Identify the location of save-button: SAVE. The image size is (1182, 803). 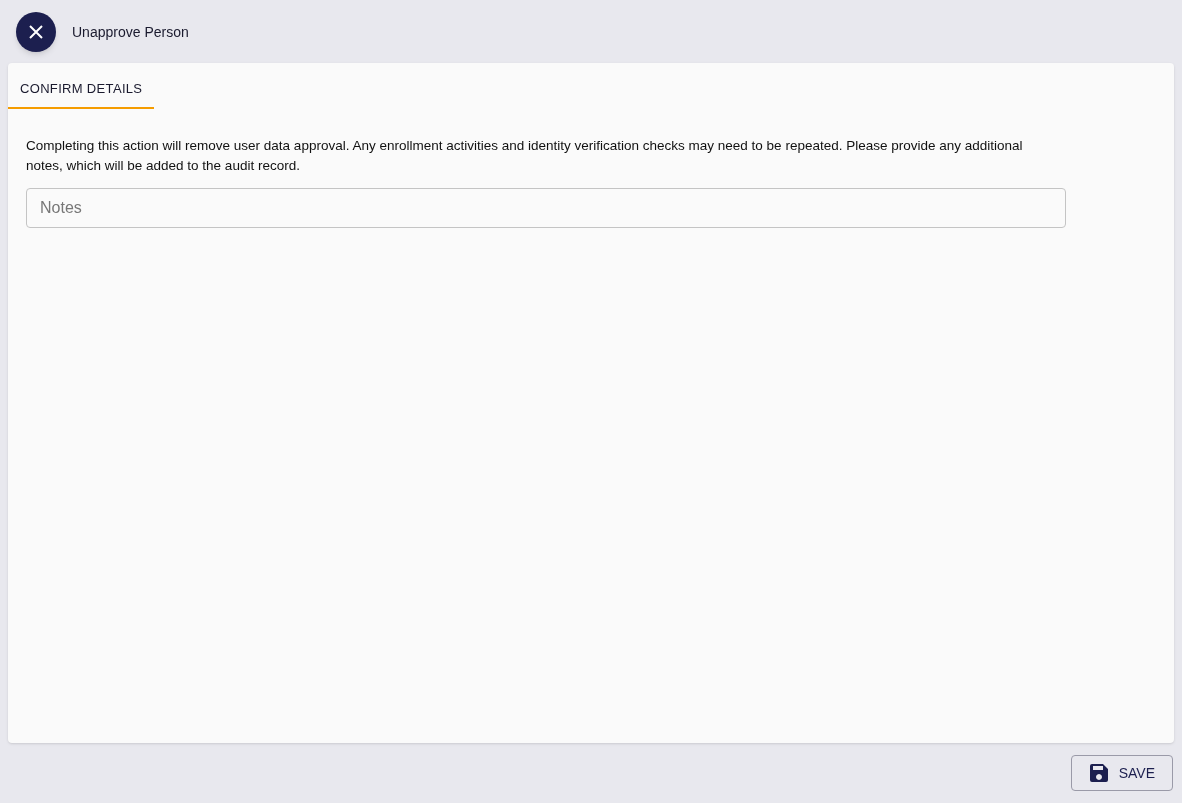
(1121, 773).